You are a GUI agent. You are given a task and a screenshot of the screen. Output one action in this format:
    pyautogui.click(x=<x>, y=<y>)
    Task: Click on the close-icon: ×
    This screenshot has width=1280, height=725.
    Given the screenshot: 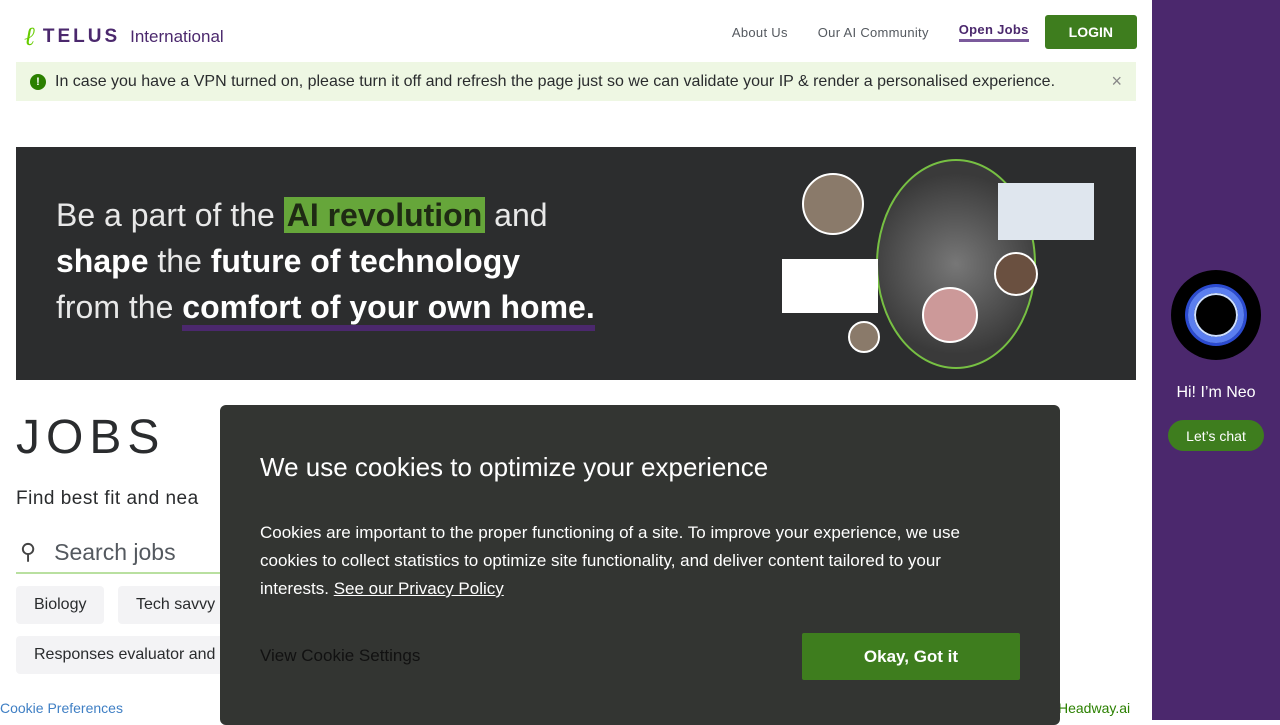 What is the action you would take?
    pyautogui.click(x=1116, y=81)
    